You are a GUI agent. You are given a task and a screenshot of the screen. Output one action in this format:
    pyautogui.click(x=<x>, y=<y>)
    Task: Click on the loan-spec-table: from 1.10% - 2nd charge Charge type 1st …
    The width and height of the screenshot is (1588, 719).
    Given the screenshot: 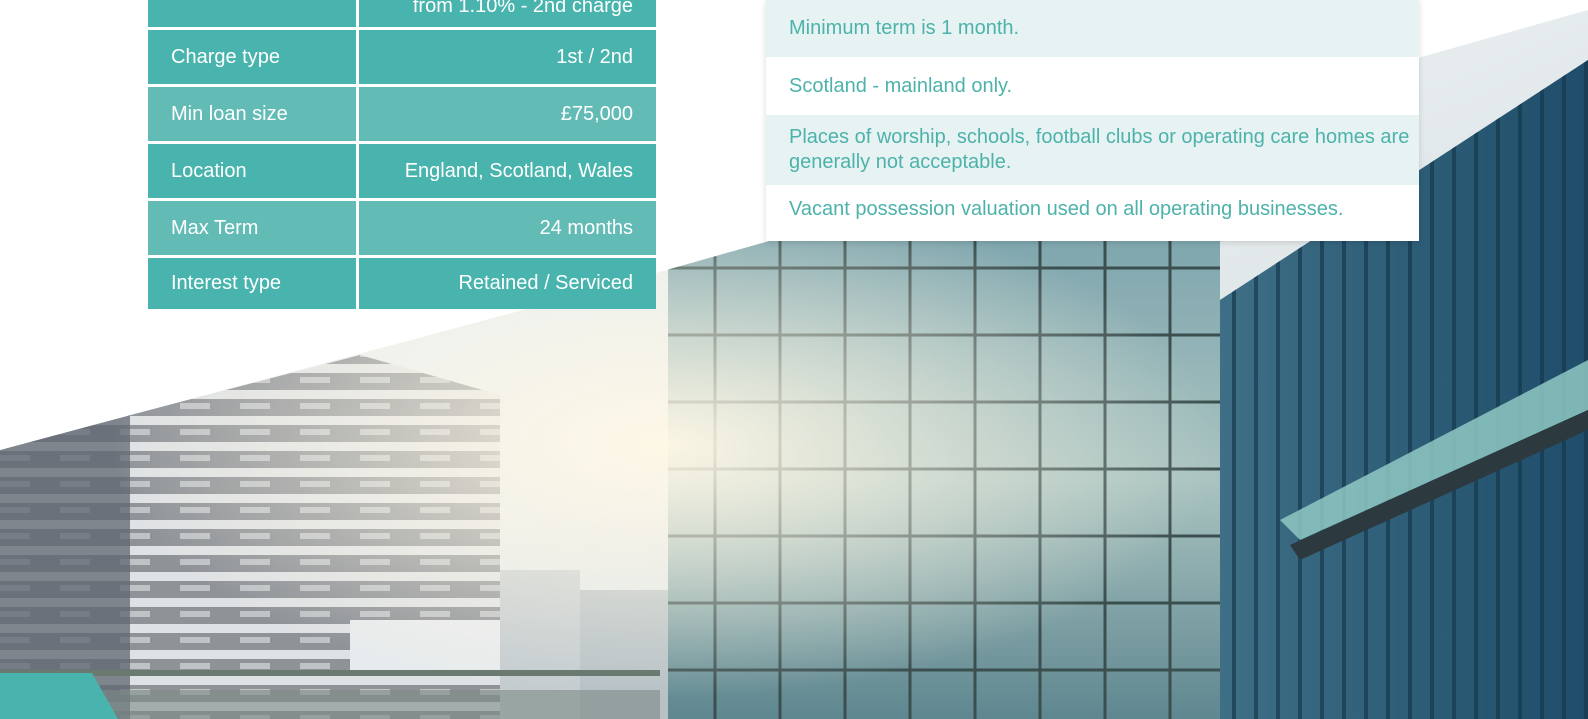 What is the action you would take?
    pyautogui.click(x=402, y=154)
    